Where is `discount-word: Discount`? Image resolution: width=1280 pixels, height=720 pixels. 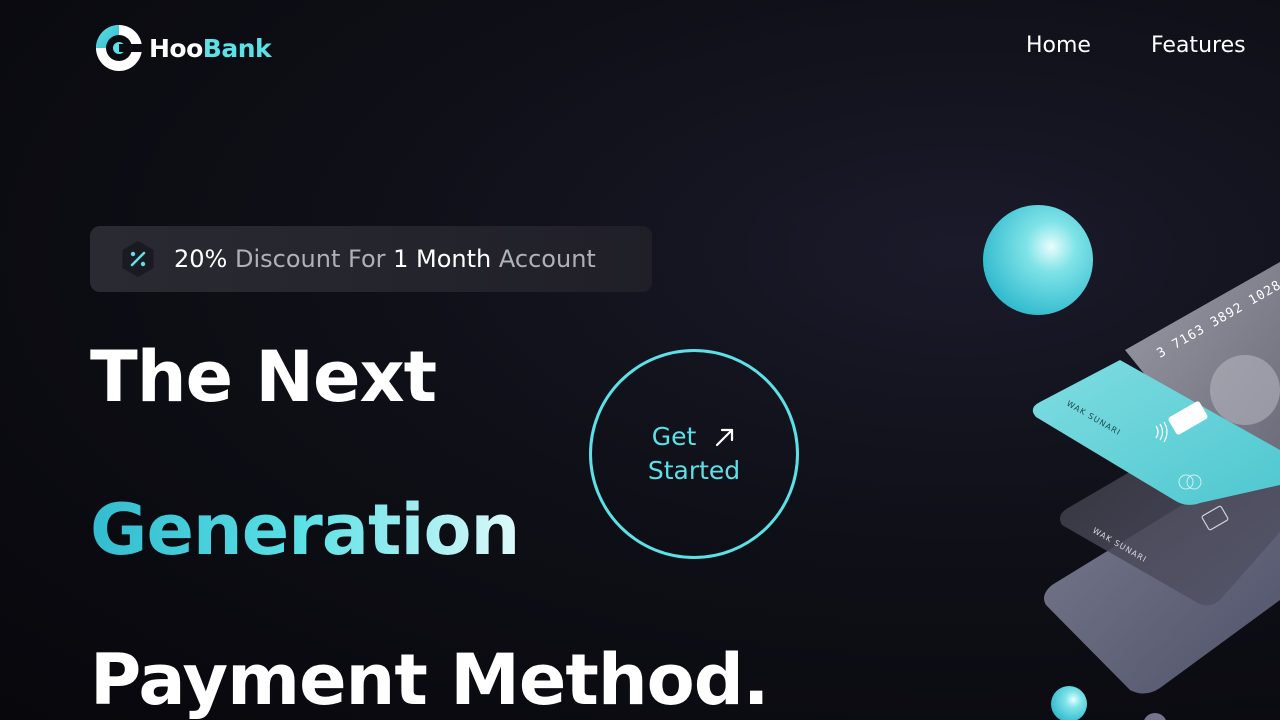
discount-word: Discount is located at coordinates (287, 259).